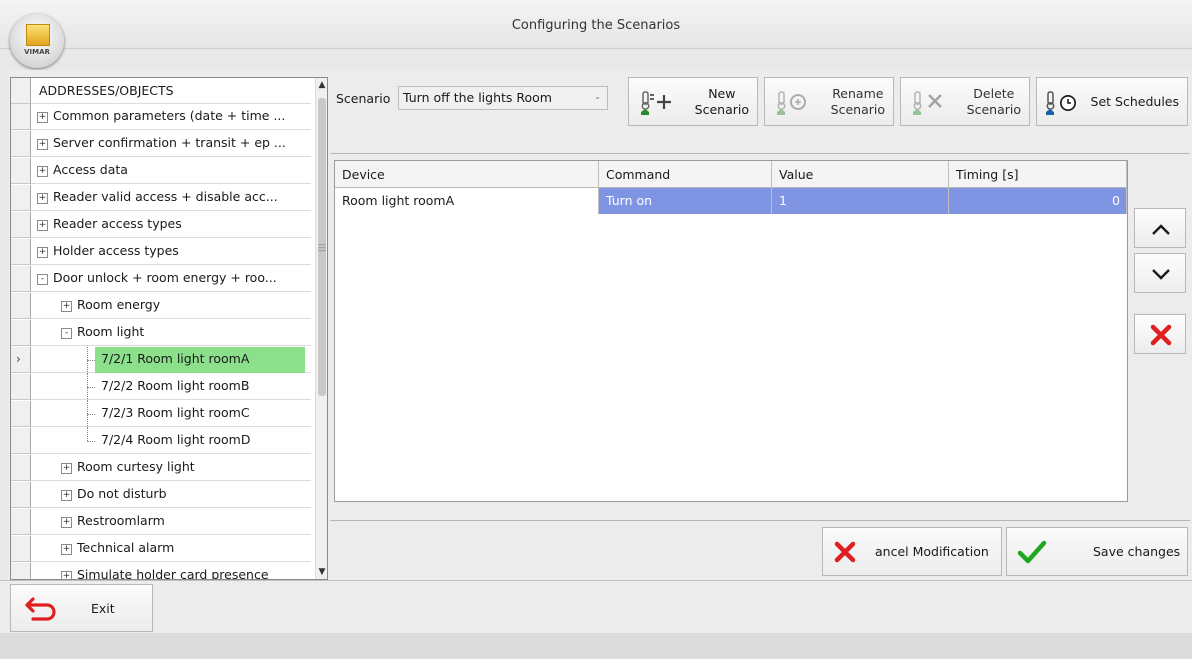 This screenshot has height=659, width=1192. I want to click on delete-row-button, so click(1160, 334).